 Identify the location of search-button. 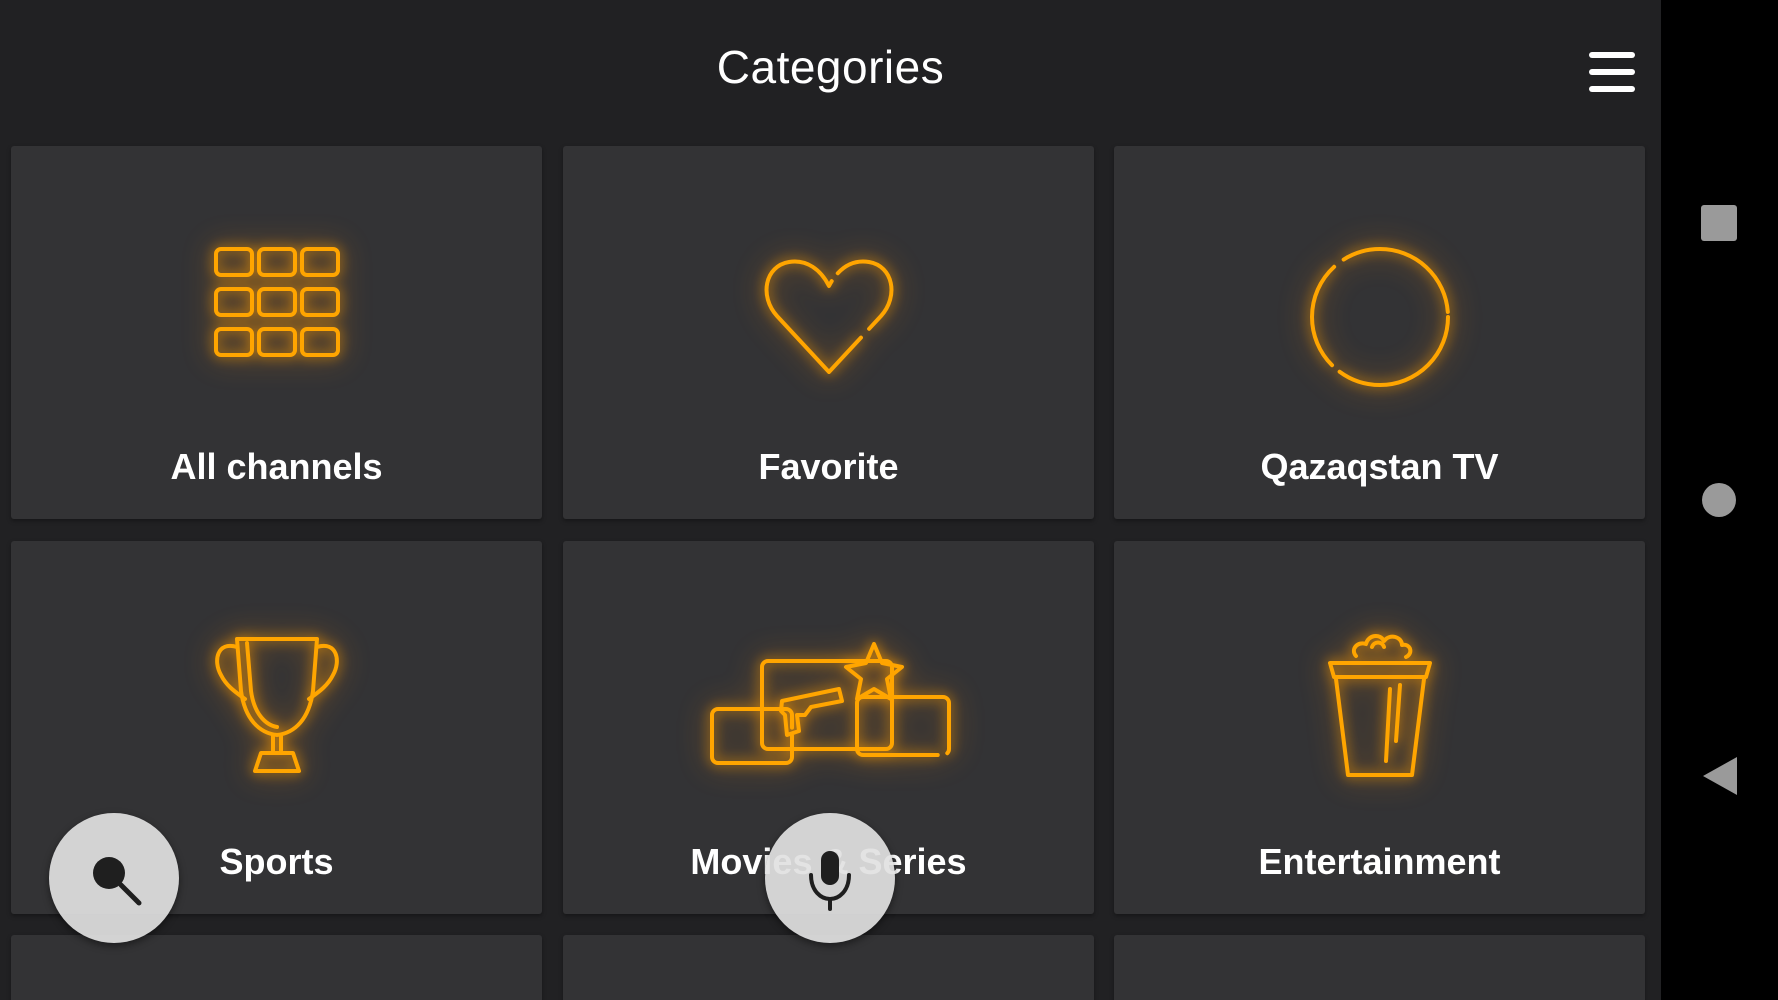
(114, 878).